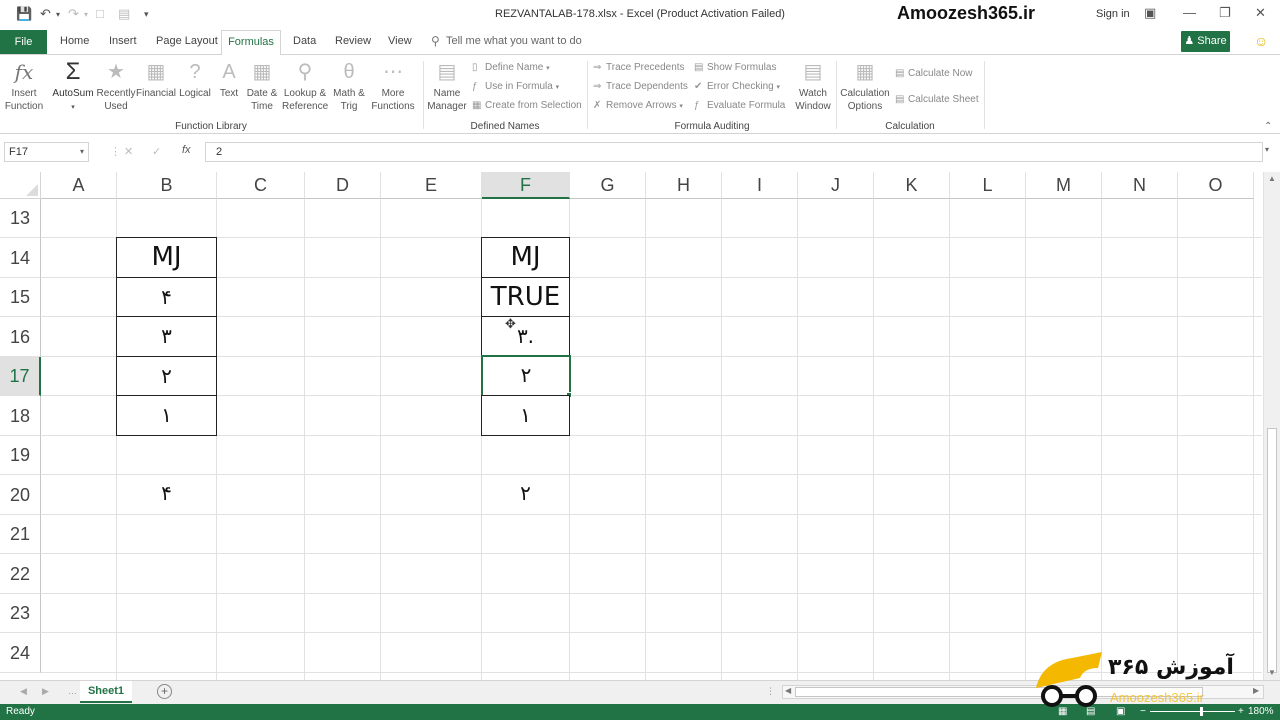 This screenshot has width=1280, height=720. Describe the element at coordinates (20, 258) in the screenshot. I see `row-header-14: 14` at that location.